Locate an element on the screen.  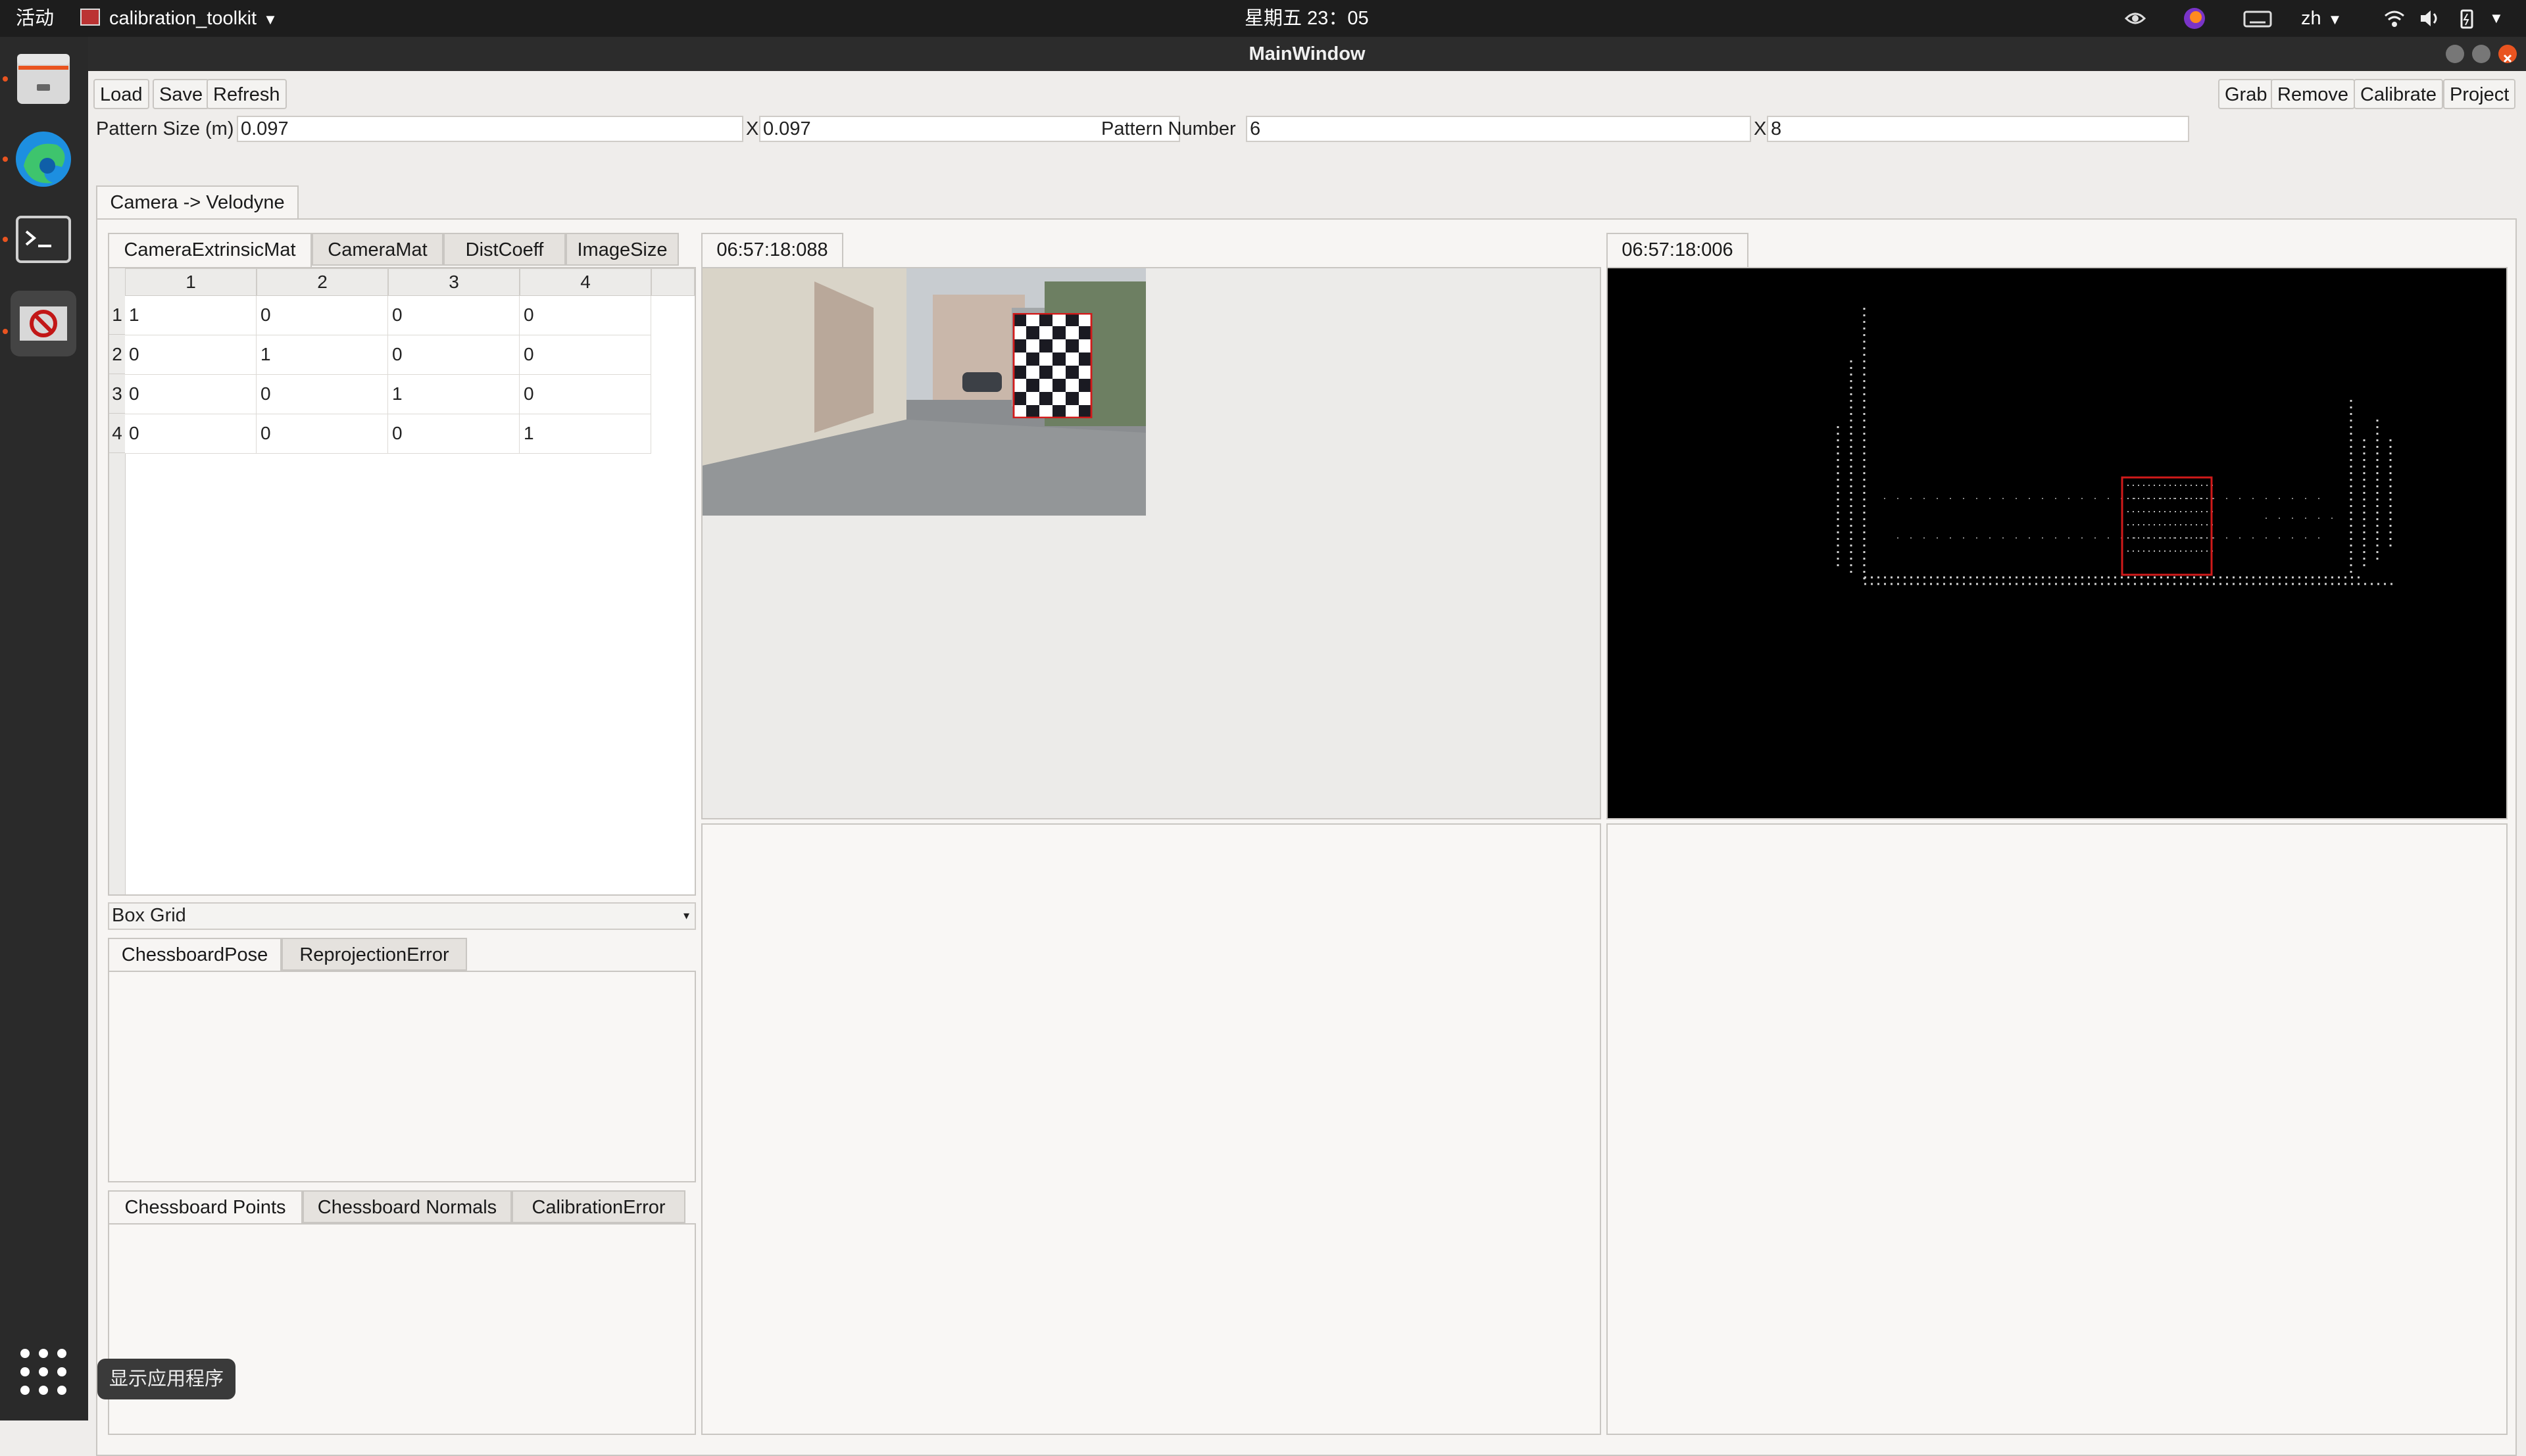
pattern-number-x-input: 6 is located at coordinates (1498, 129).